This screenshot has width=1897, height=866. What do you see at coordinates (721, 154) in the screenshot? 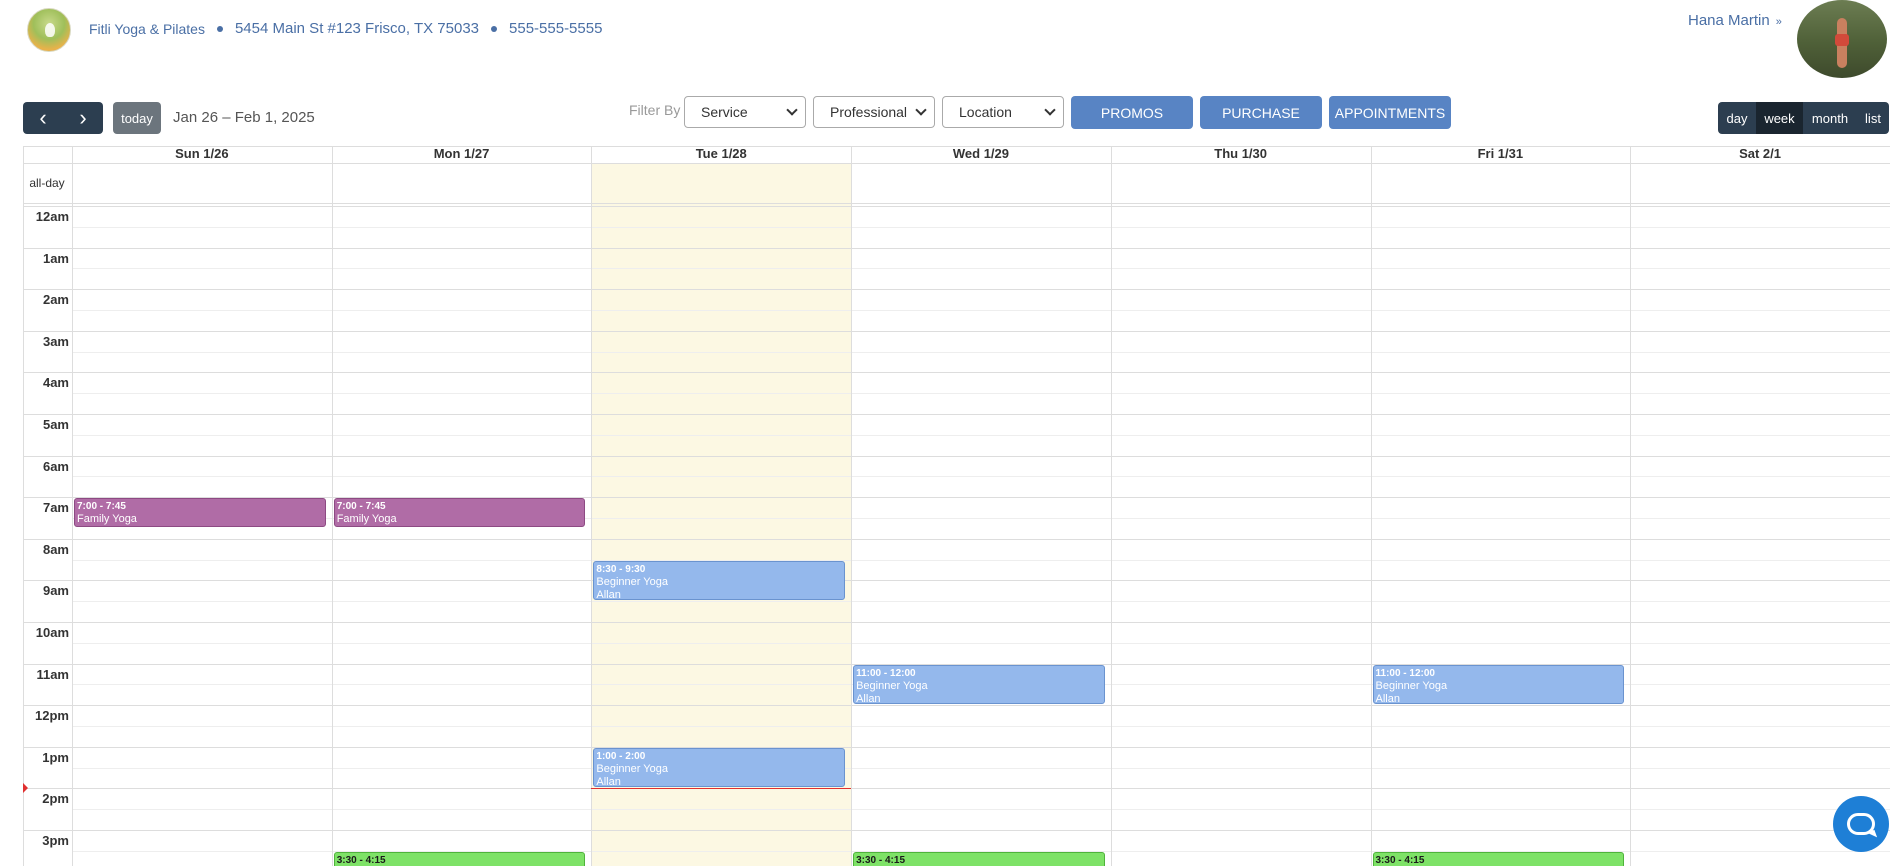
I see `day-header: Tue 1/28` at bounding box center [721, 154].